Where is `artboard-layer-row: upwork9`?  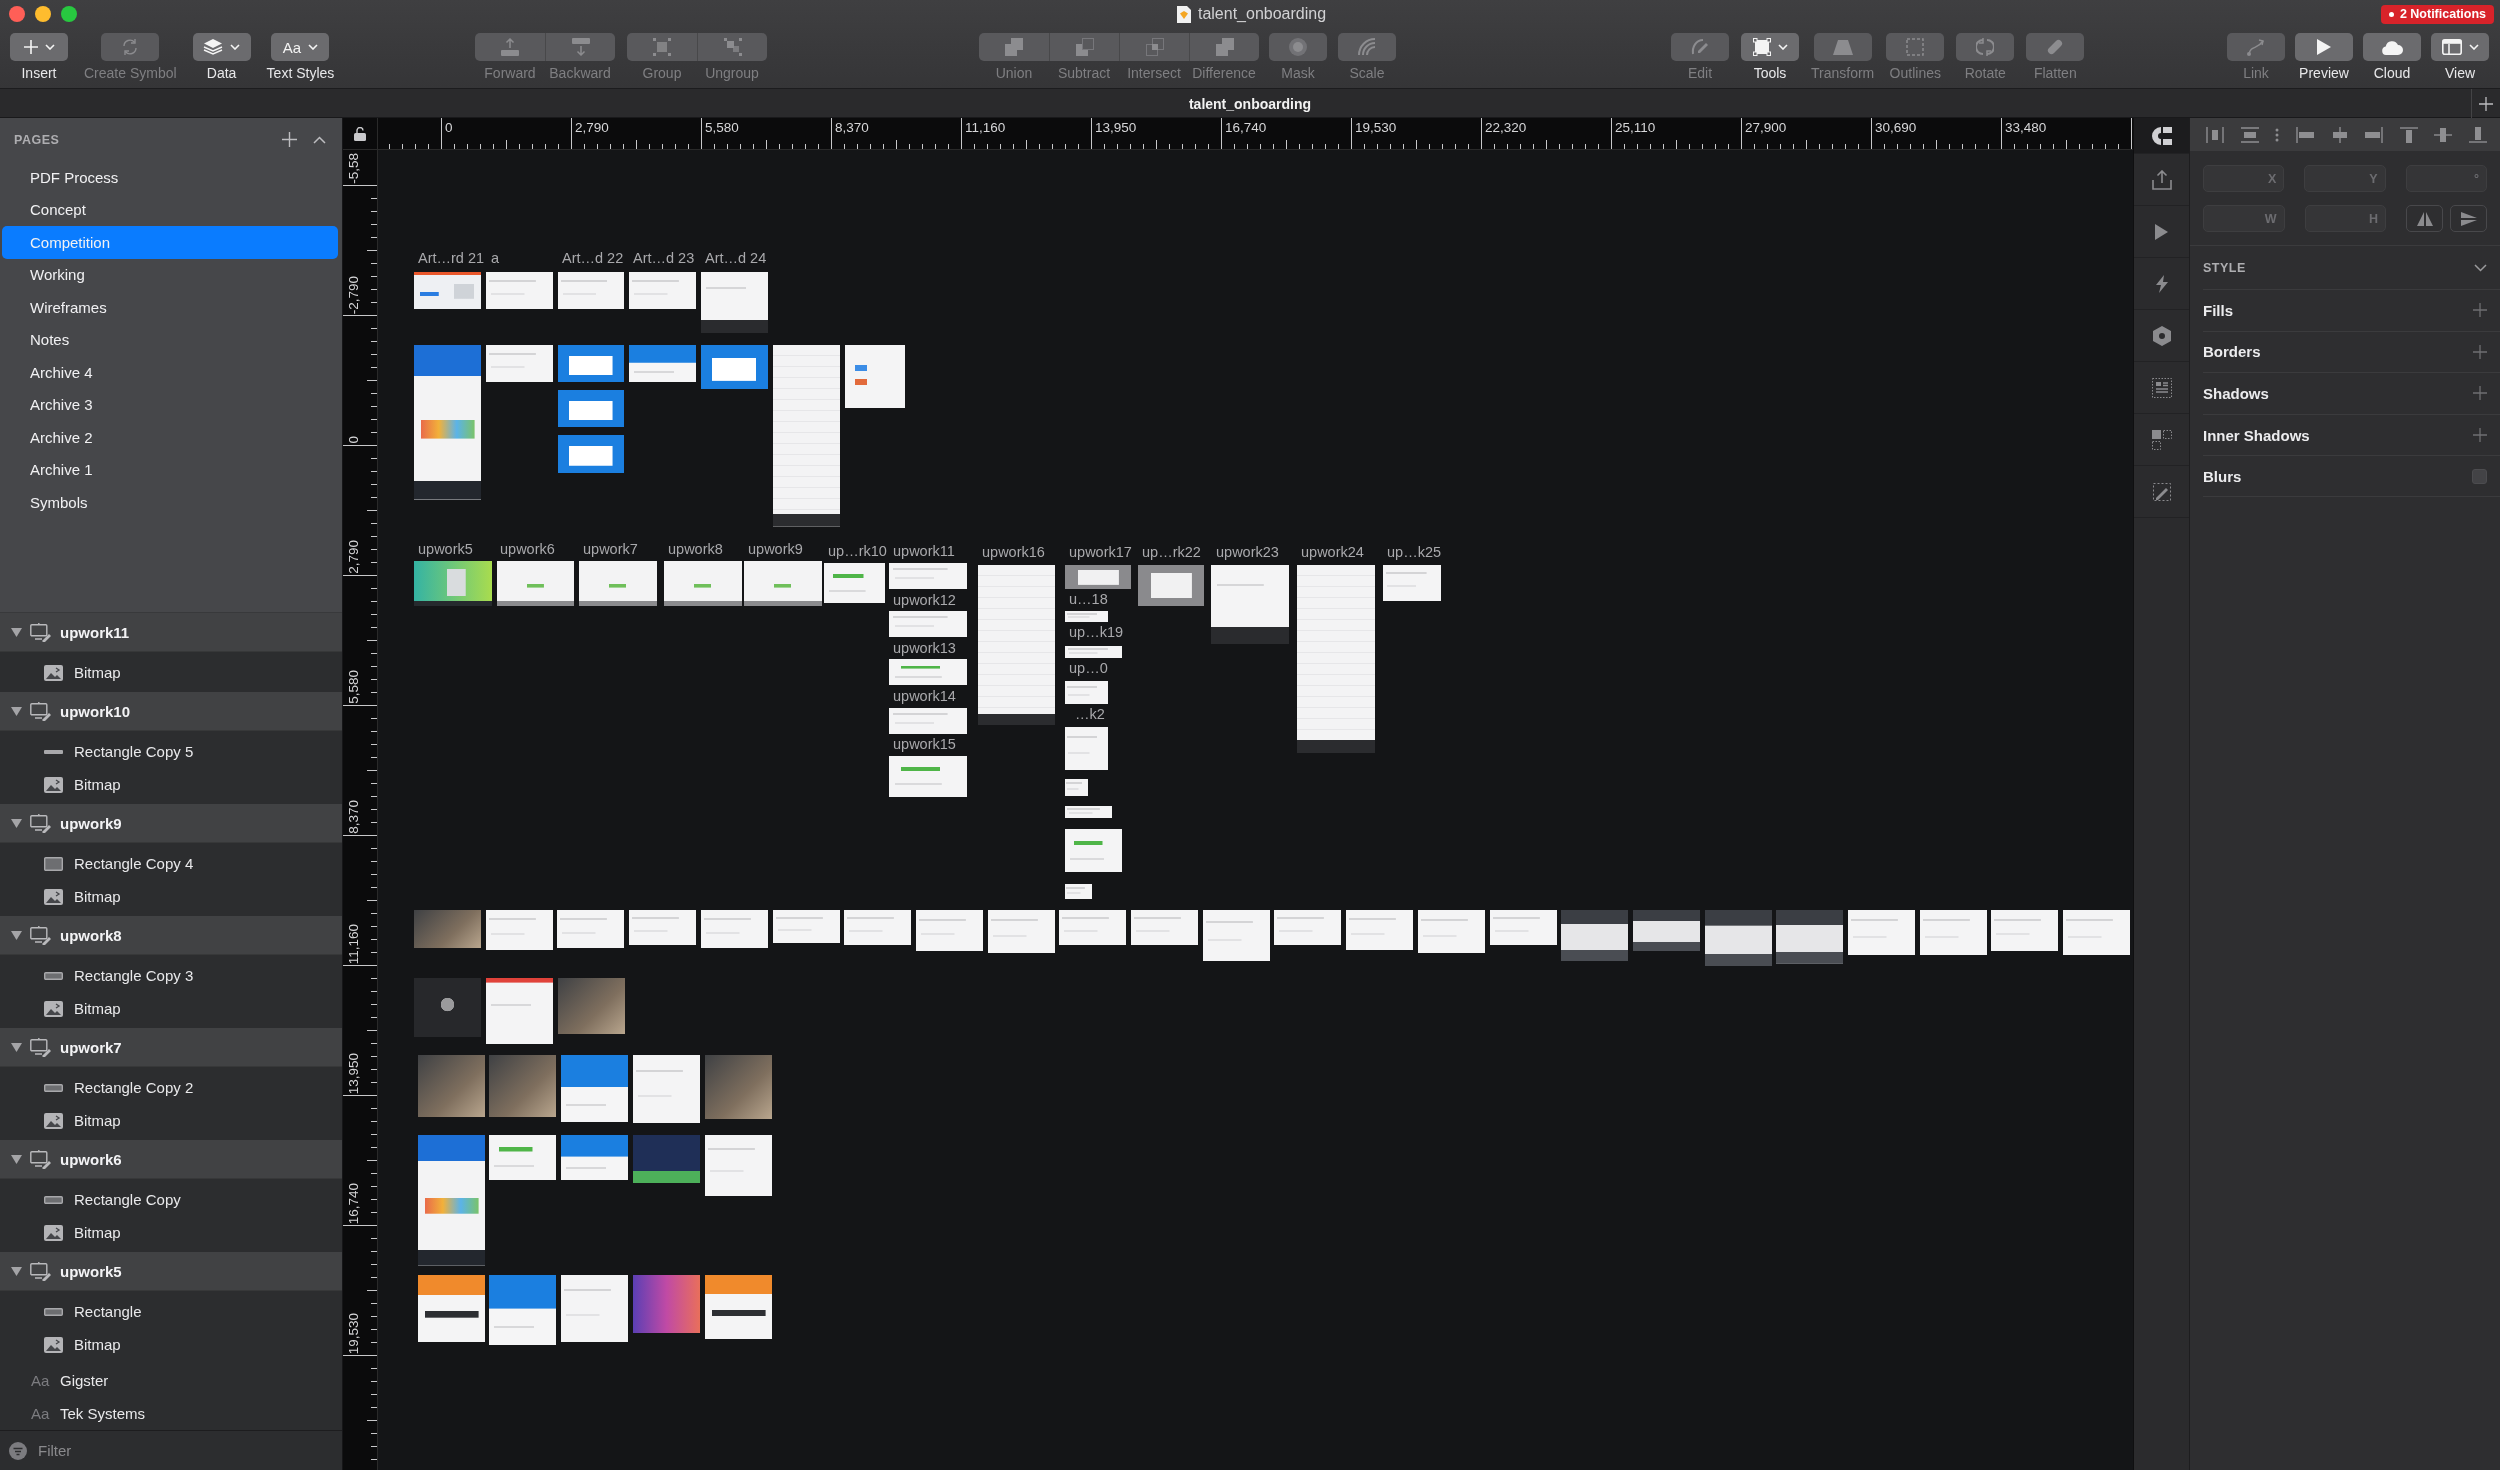
artboard-layer-row: upwork9 is located at coordinates (171, 823).